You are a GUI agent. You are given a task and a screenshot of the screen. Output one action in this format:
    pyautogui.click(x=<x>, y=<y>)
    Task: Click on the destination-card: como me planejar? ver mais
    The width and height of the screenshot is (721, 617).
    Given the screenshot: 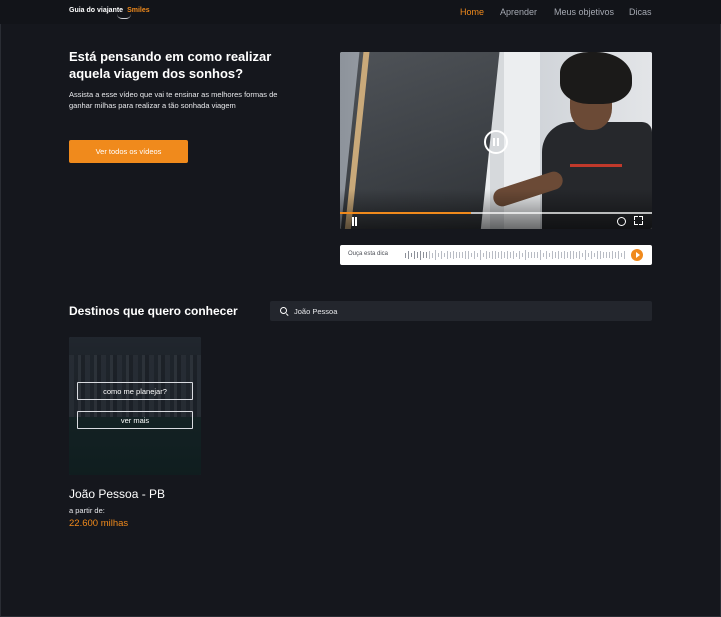 What is the action you would take?
    pyautogui.click(x=135, y=406)
    